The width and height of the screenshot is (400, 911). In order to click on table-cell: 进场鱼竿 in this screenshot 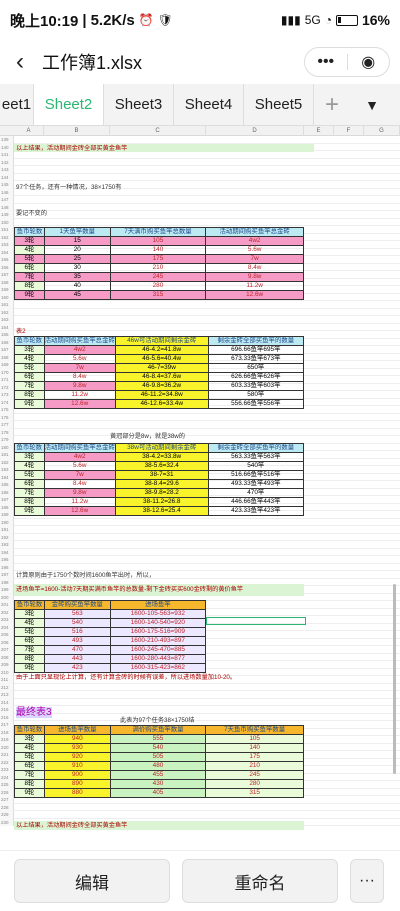, I will do `click(158, 605)`.